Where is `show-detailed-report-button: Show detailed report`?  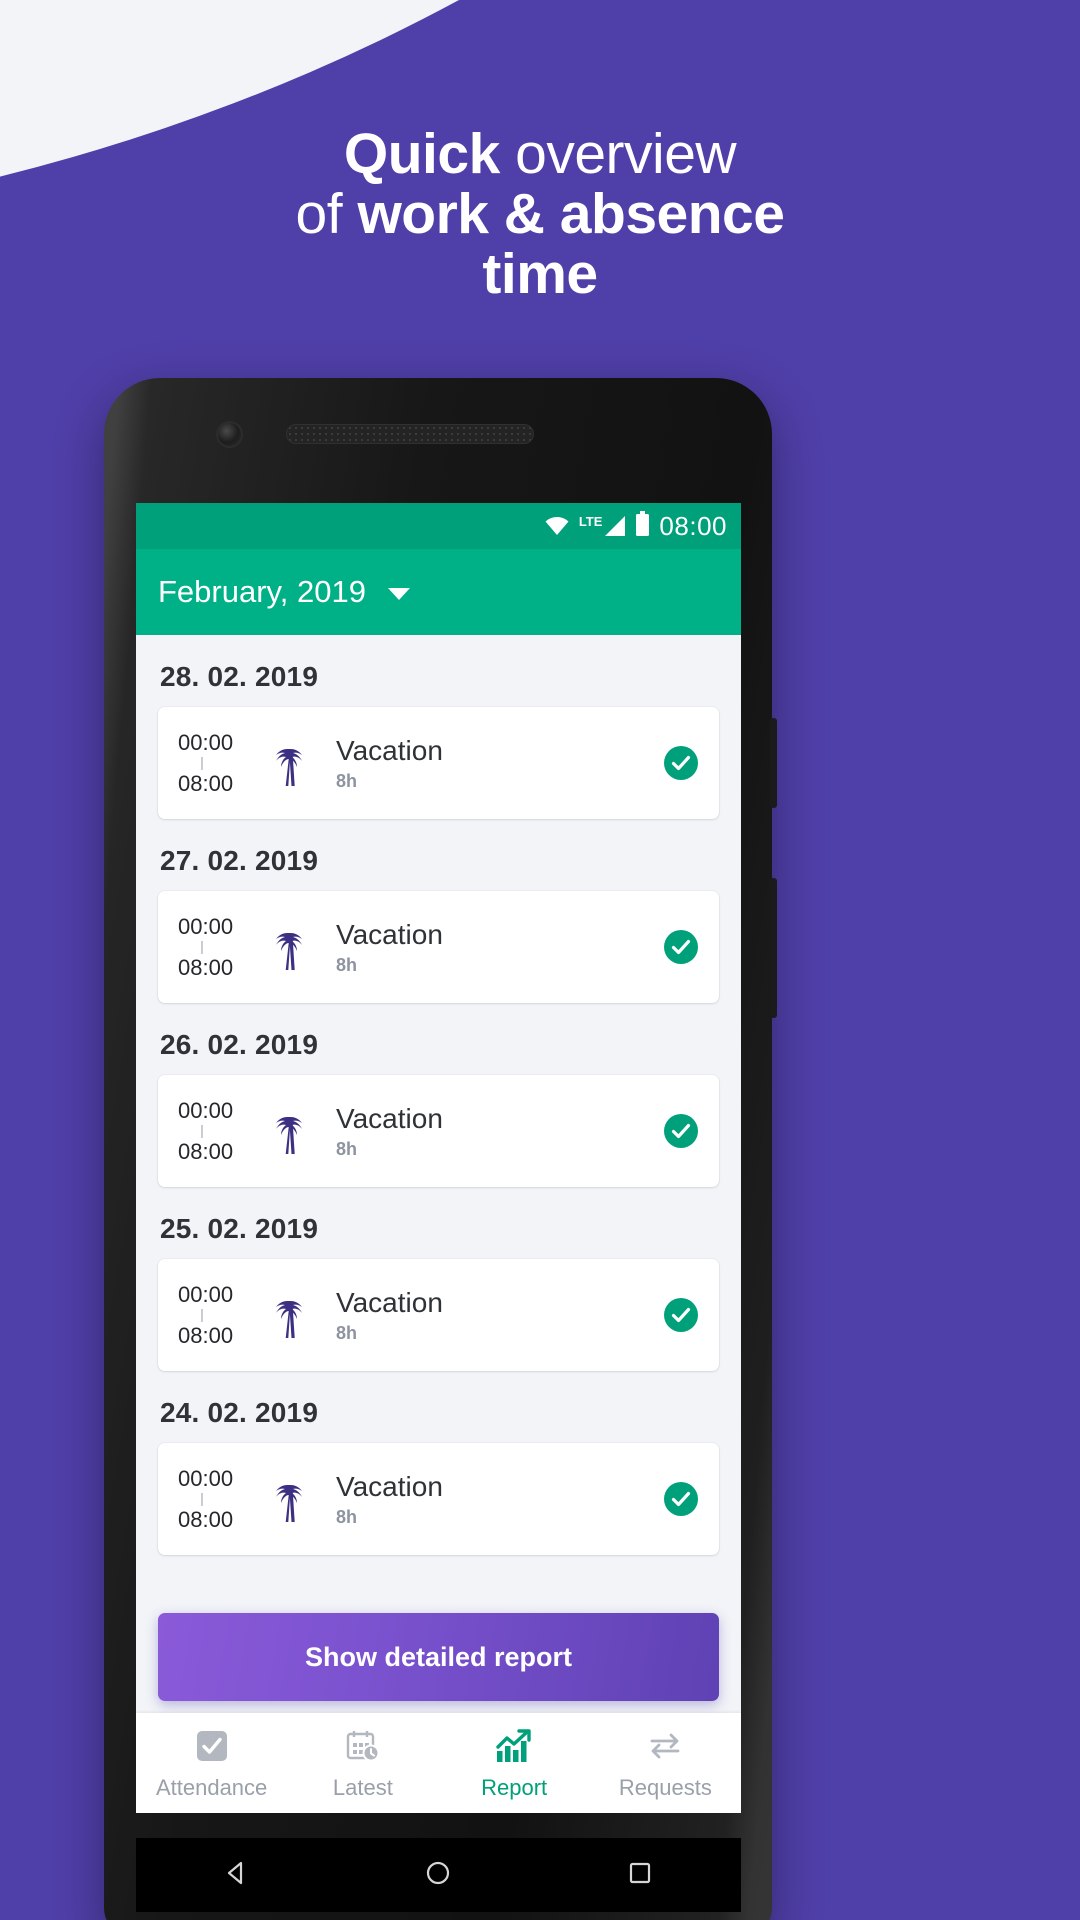 show-detailed-report-button: Show detailed report is located at coordinates (438, 1657).